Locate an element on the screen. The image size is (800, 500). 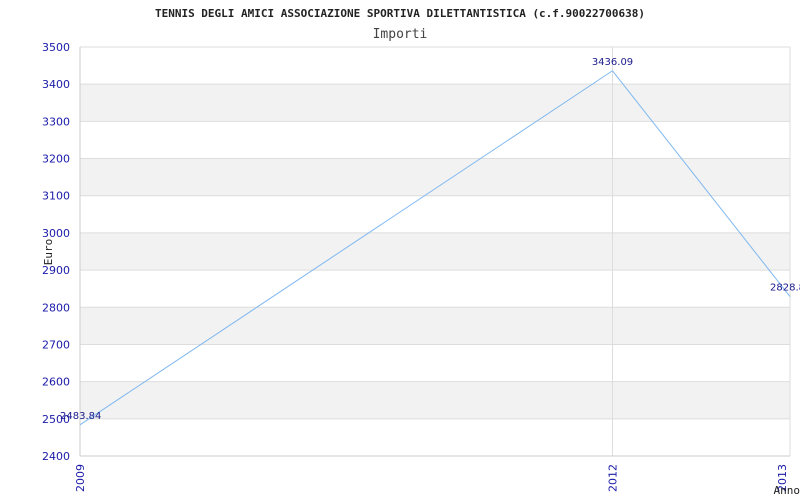
y-tick-label: 3000 is located at coordinates (56, 233).